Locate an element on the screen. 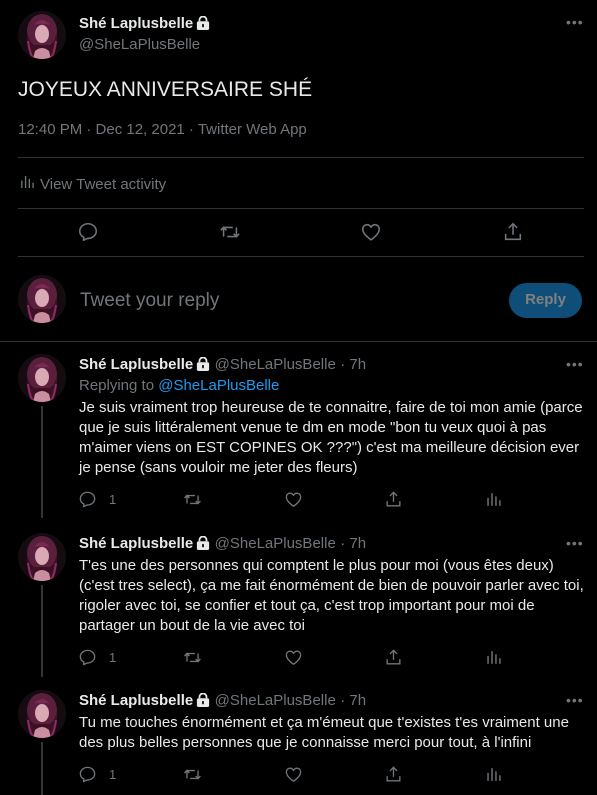  author-avatar is located at coordinates (42, 35).